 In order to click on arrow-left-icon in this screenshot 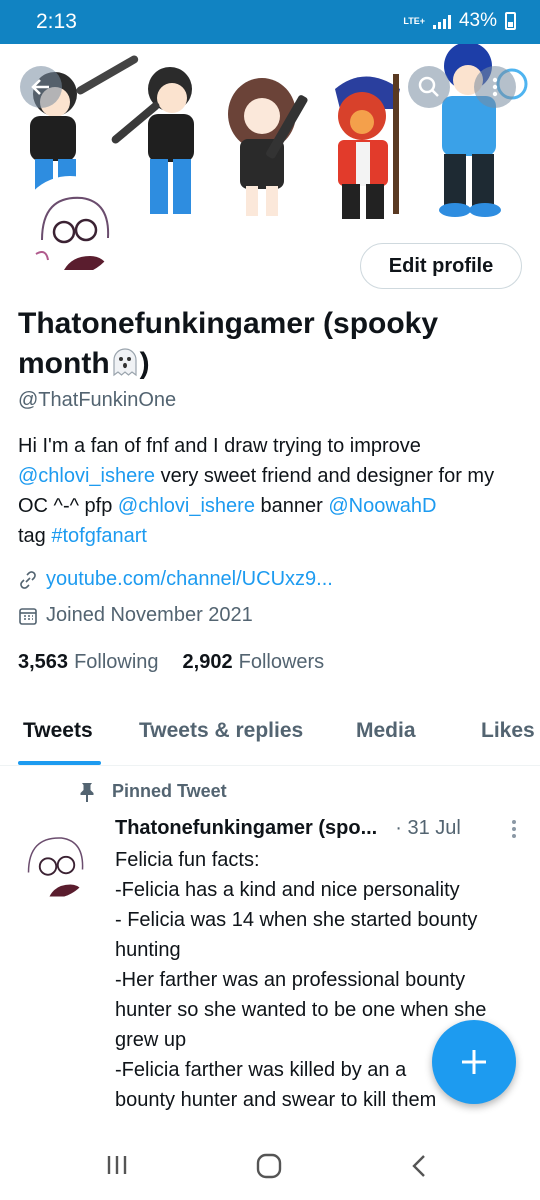, I will do `click(40, 87)`.